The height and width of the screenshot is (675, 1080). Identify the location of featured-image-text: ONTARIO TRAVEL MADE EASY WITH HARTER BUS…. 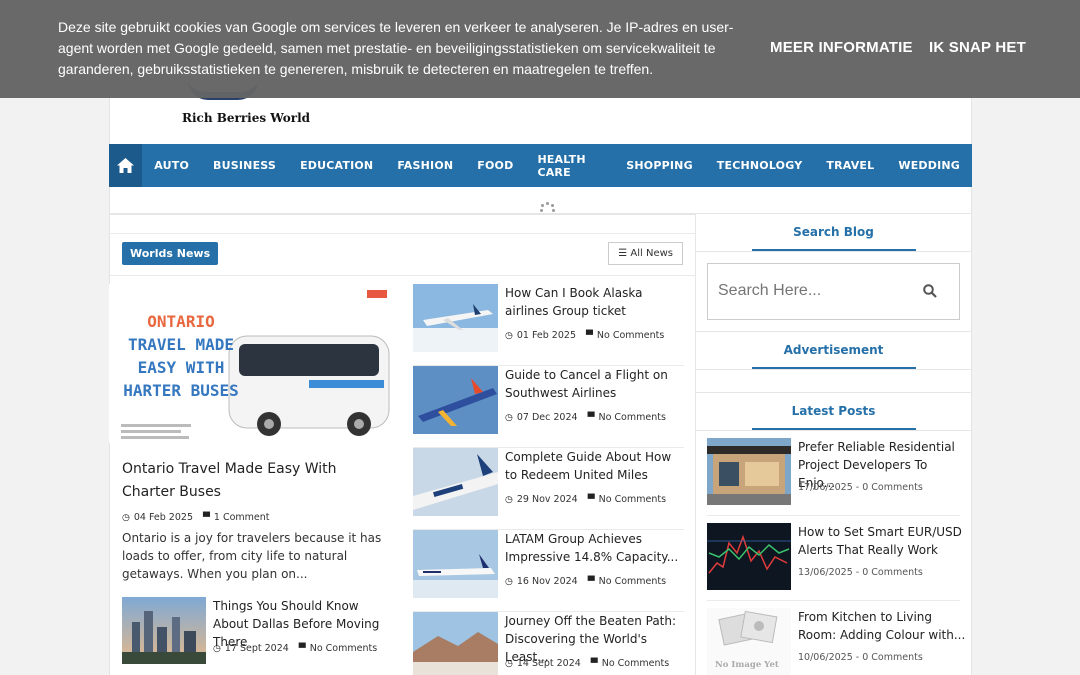
(181, 356).